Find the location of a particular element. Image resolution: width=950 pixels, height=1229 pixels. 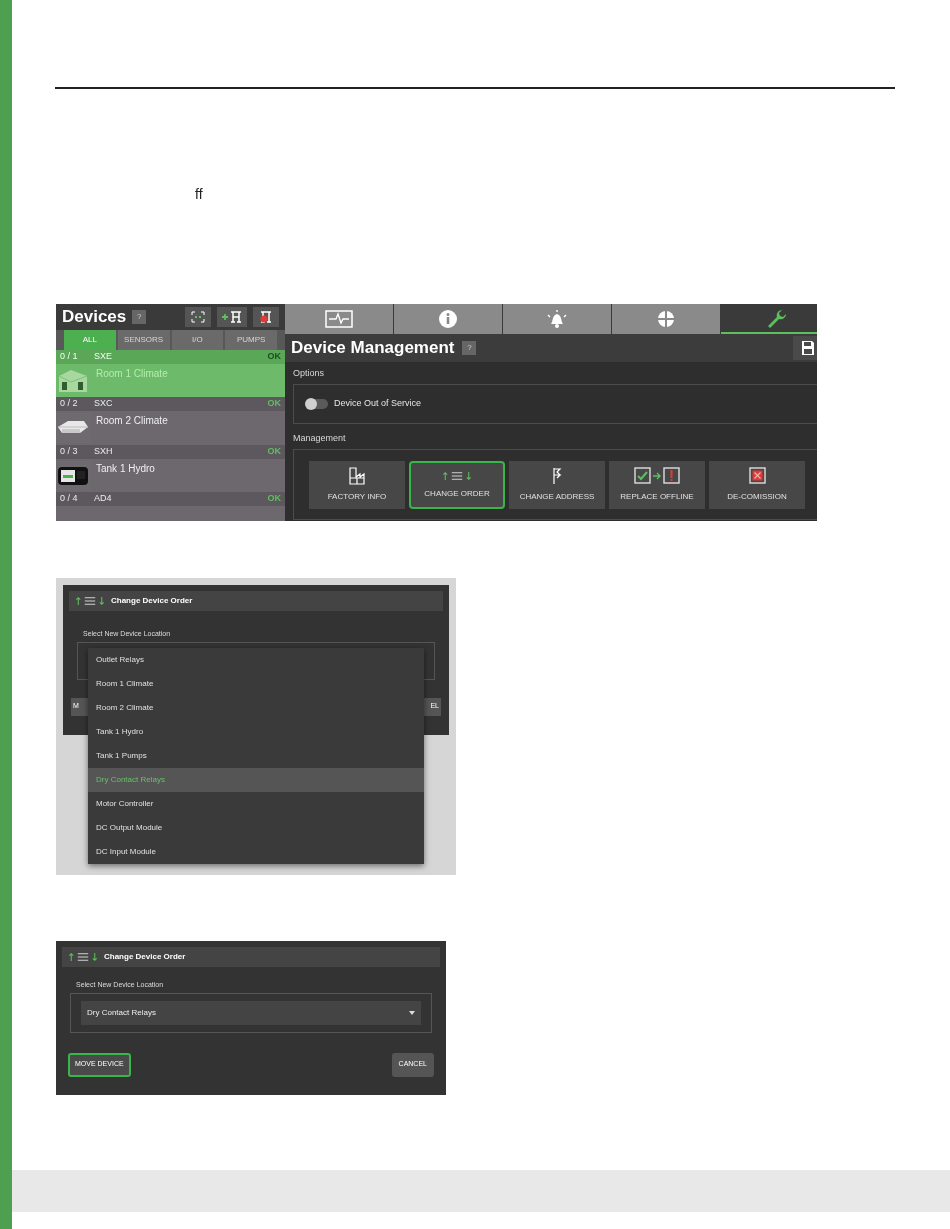

device-index: 0 / 3 is located at coordinates (69, 451).